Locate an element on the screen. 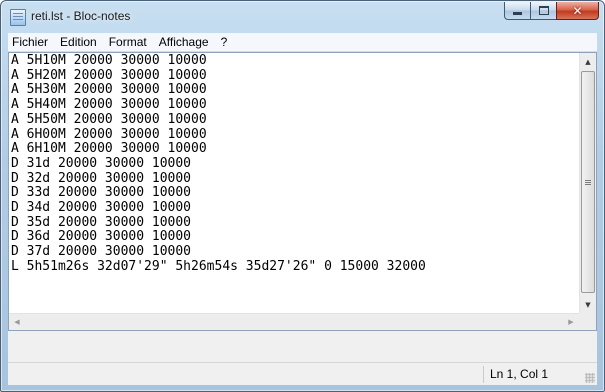 Image resolution: width=605 pixels, height=392 pixels. grip-icon is located at coordinates (588, 182).